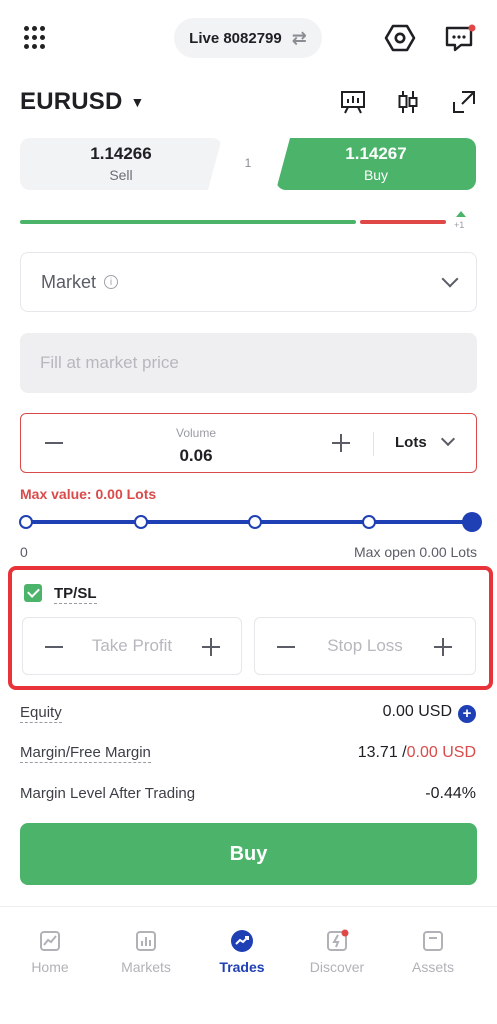 Image resolution: width=497 pixels, height=1024 pixels. What do you see at coordinates (403, 222) in the screenshot?
I see `sell-sentiment-bar` at bounding box center [403, 222].